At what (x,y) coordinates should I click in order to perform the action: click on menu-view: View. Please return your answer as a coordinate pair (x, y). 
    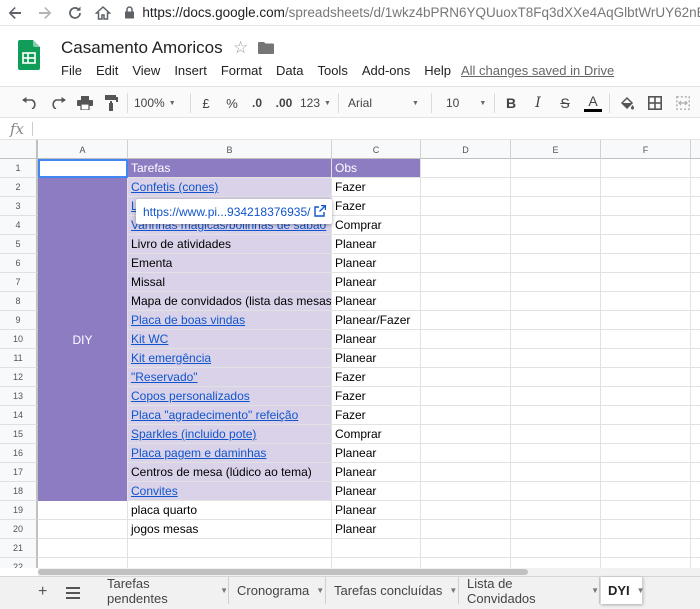
    Looking at the image, I should click on (146, 70).